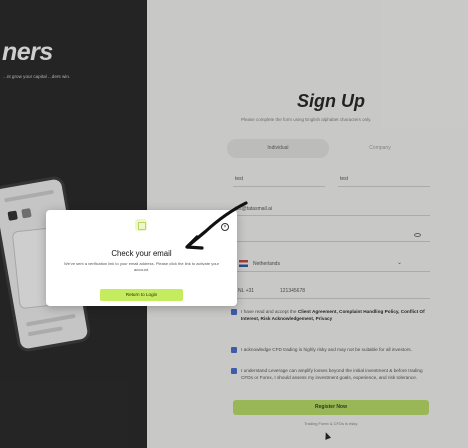  Describe the element at coordinates (141, 225) in the screenshot. I see `email-icon` at that location.